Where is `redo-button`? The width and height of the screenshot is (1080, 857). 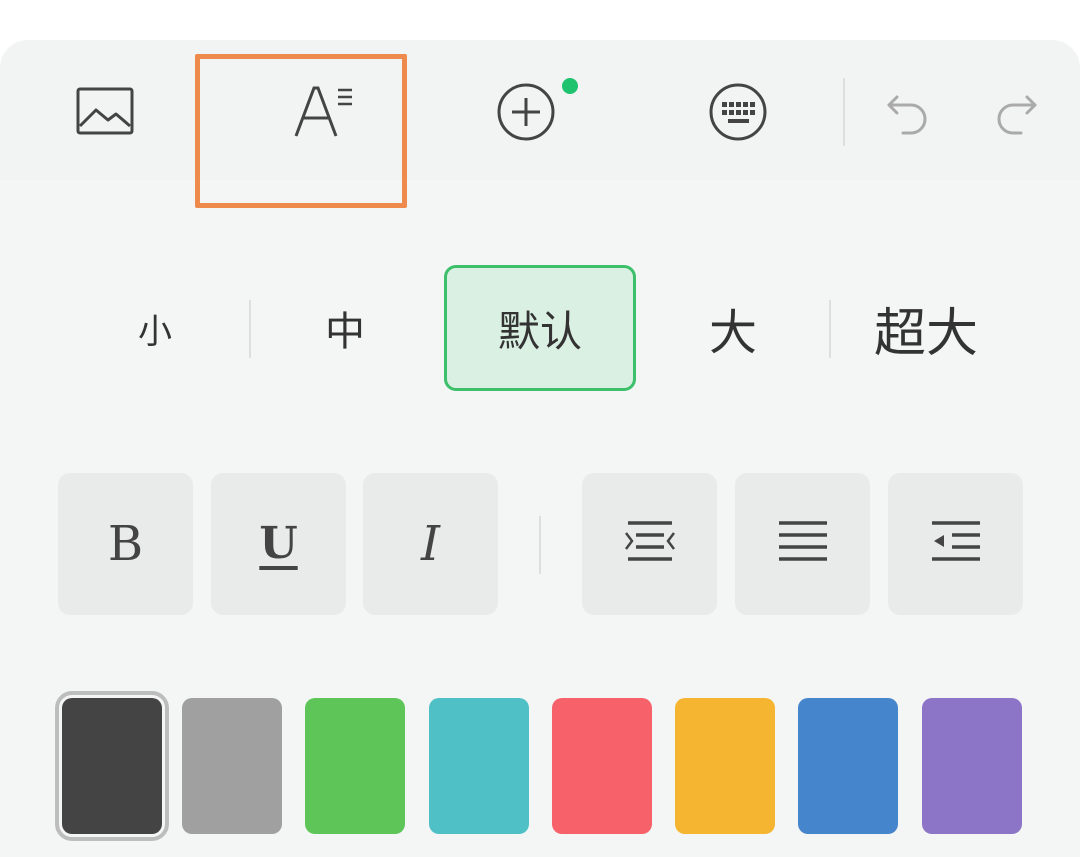 redo-button is located at coordinates (1016, 112).